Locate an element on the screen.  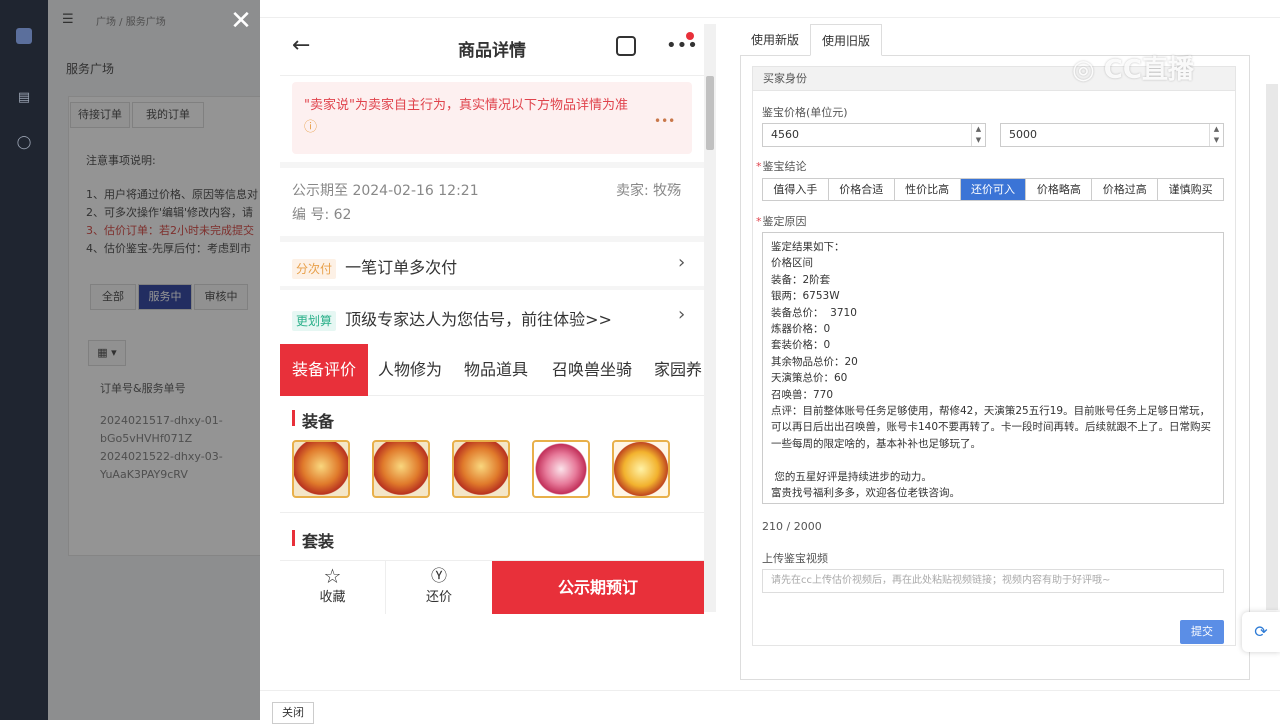
bargain-label: 还价 is located at coordinates (438, 597).